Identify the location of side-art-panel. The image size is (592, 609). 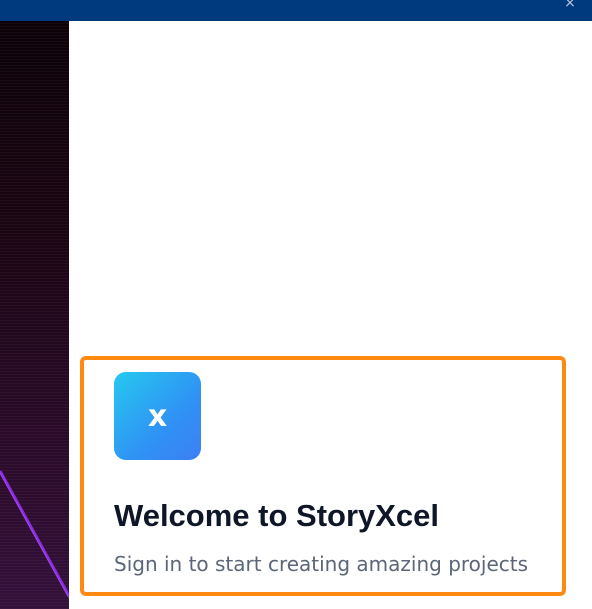
(34, 315).